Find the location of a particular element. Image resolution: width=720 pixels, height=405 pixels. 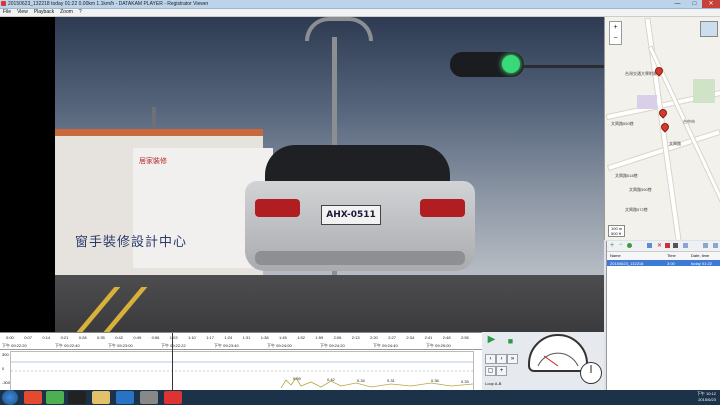

compass-icon is located at coordinates (591, 373).